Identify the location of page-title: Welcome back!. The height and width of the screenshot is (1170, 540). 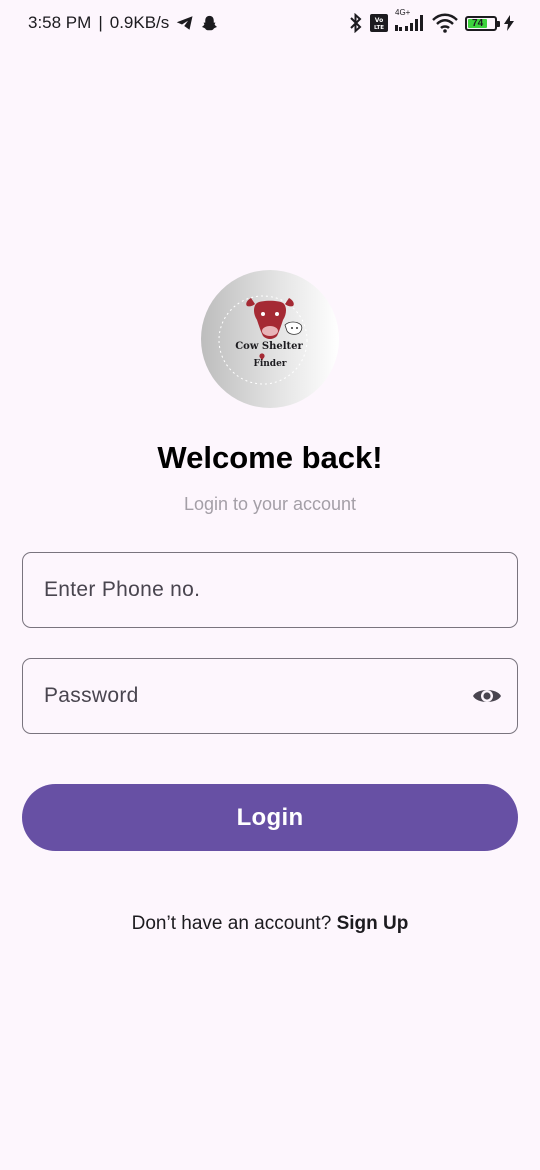
(270, 457).